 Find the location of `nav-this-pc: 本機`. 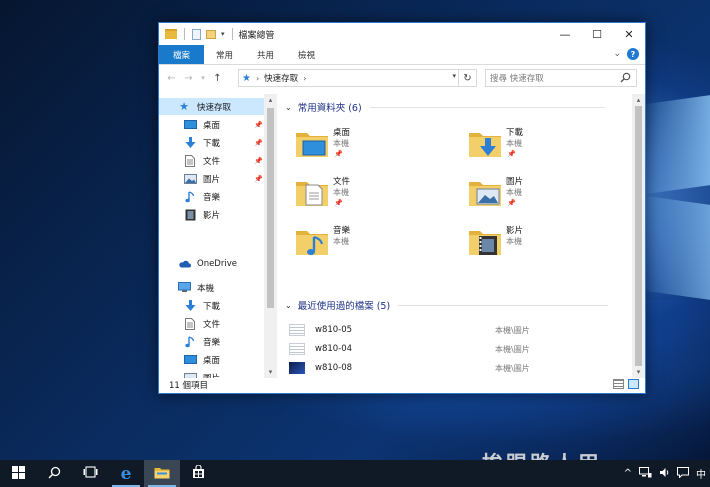

nav-this-pc: 本機 is located at coordinates (186, 287).